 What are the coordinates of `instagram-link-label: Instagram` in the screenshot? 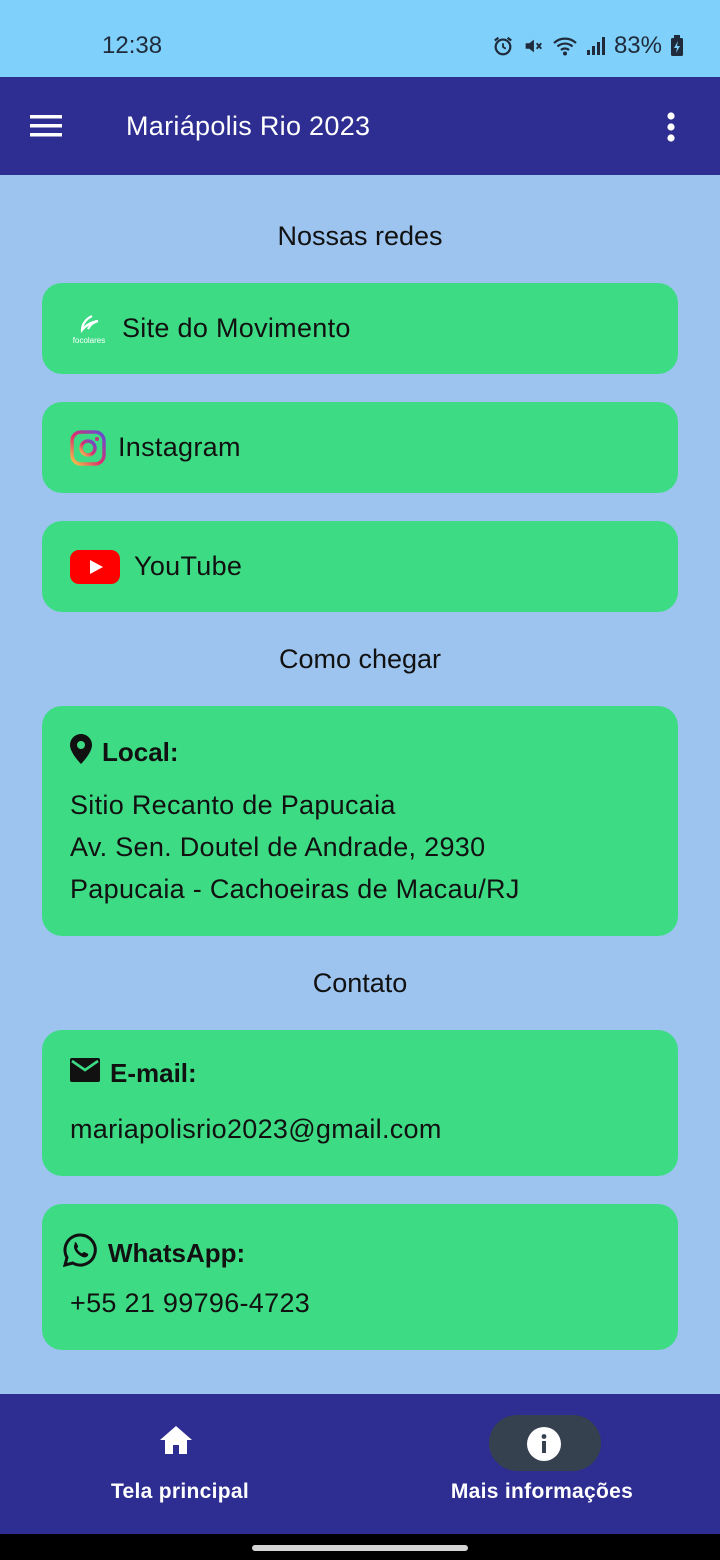 It's located at (179, 447).